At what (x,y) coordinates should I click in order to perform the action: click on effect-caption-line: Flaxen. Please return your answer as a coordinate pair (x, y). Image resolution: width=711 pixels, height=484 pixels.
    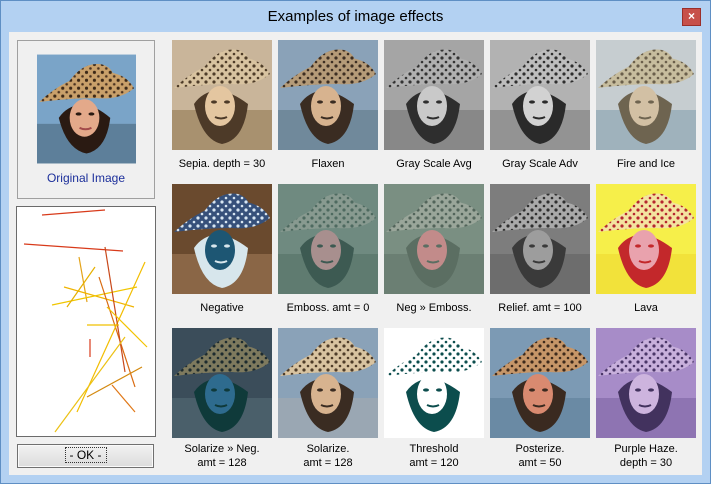
    Looking at the image, I should click on (328, 164).